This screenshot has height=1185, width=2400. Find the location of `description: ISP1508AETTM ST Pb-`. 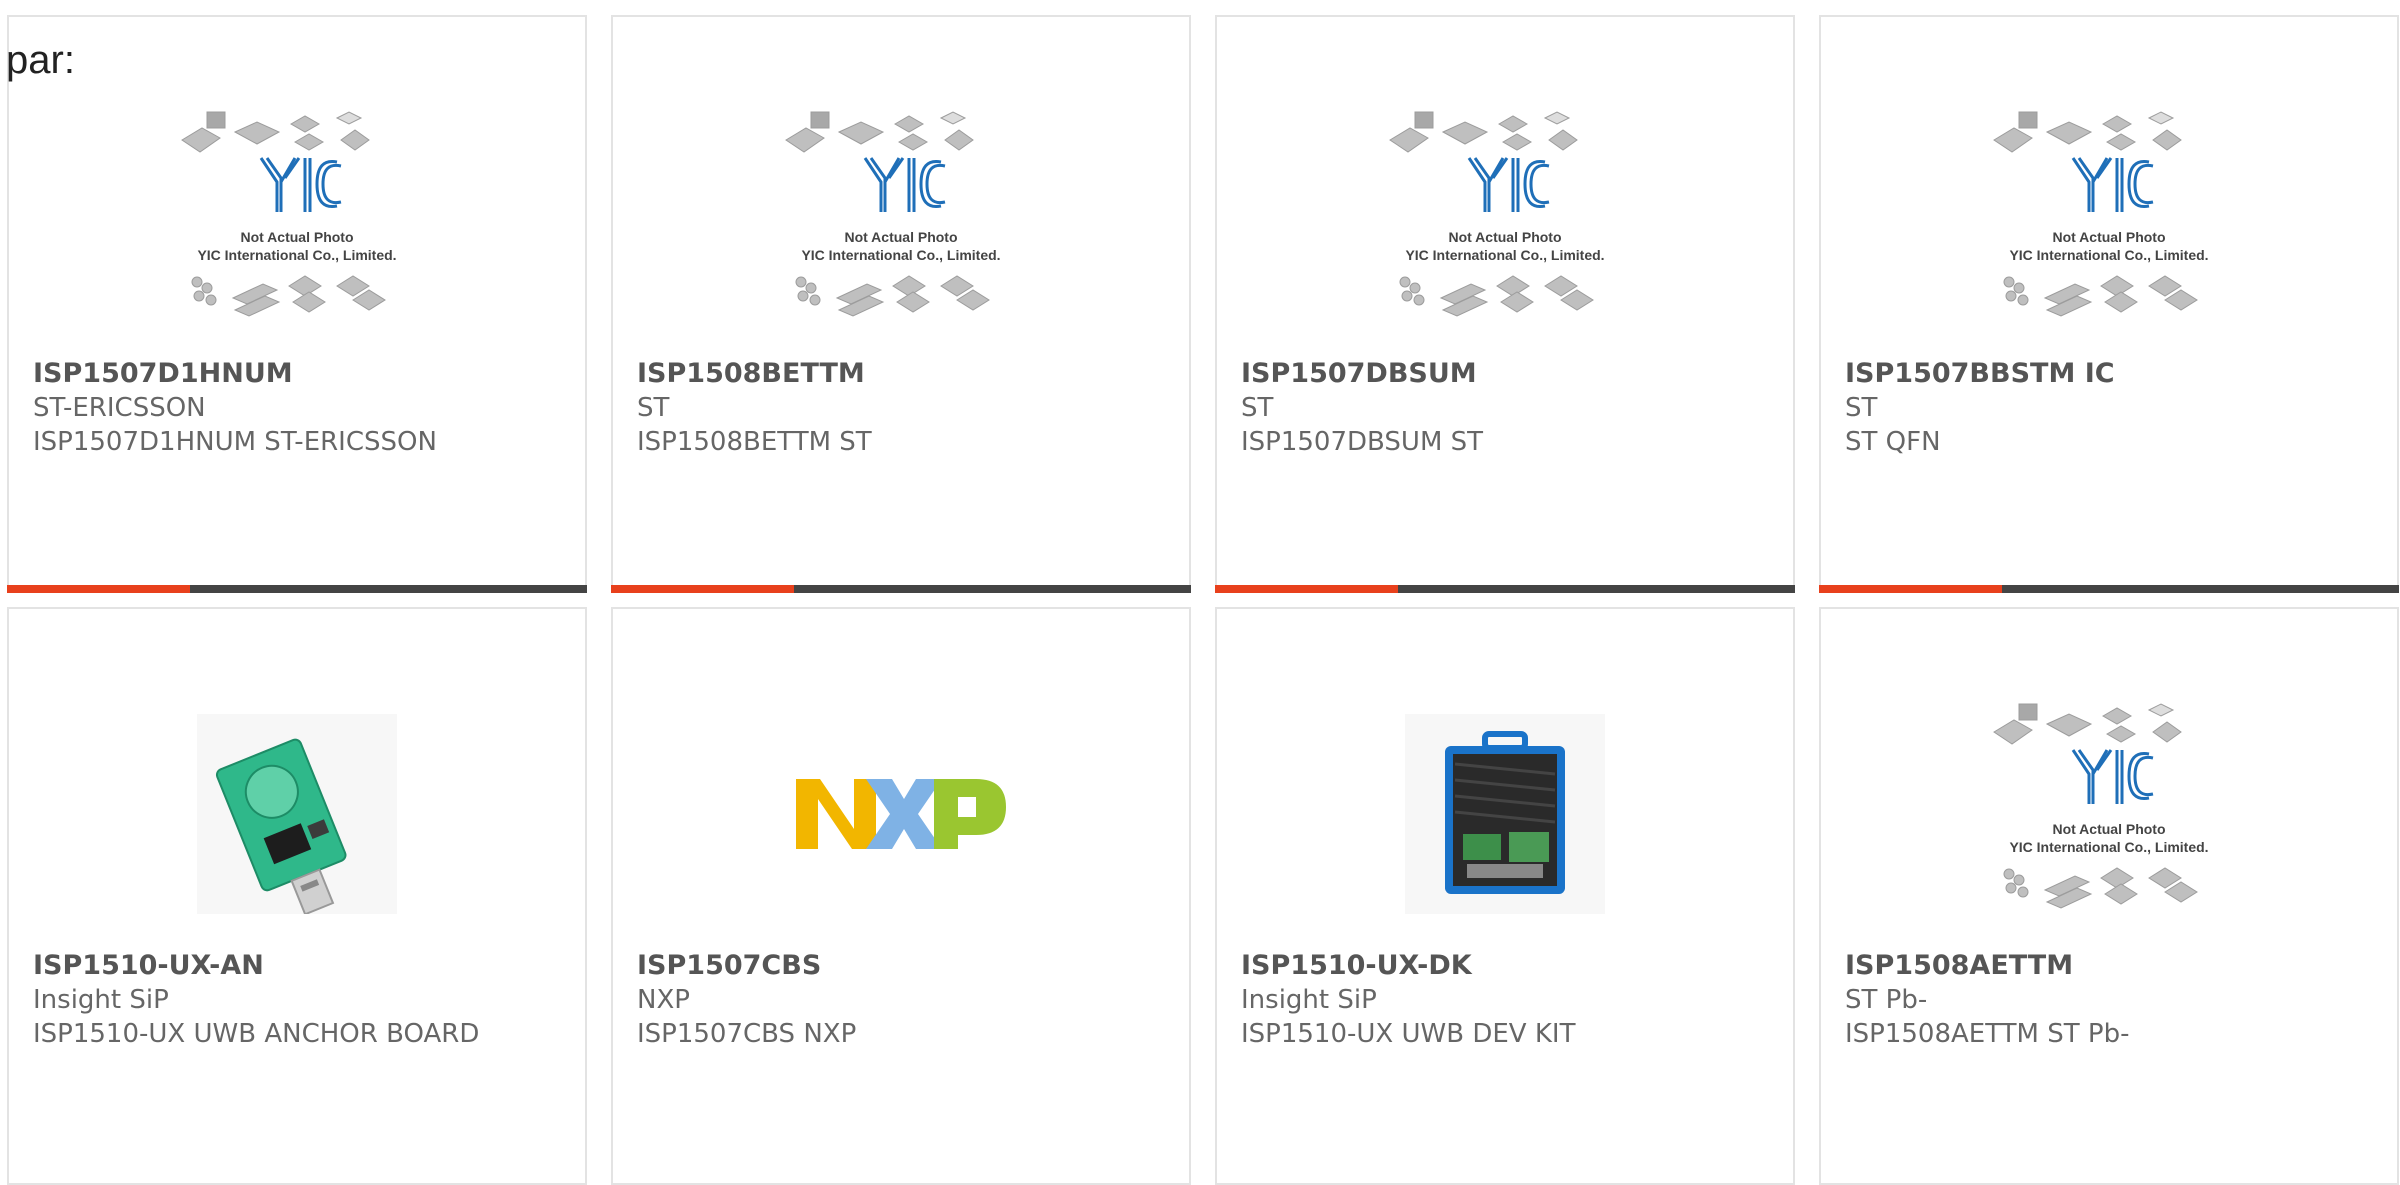

description: ISP1508AETTM ST Pb- is located at coordinates (1987, 1034).